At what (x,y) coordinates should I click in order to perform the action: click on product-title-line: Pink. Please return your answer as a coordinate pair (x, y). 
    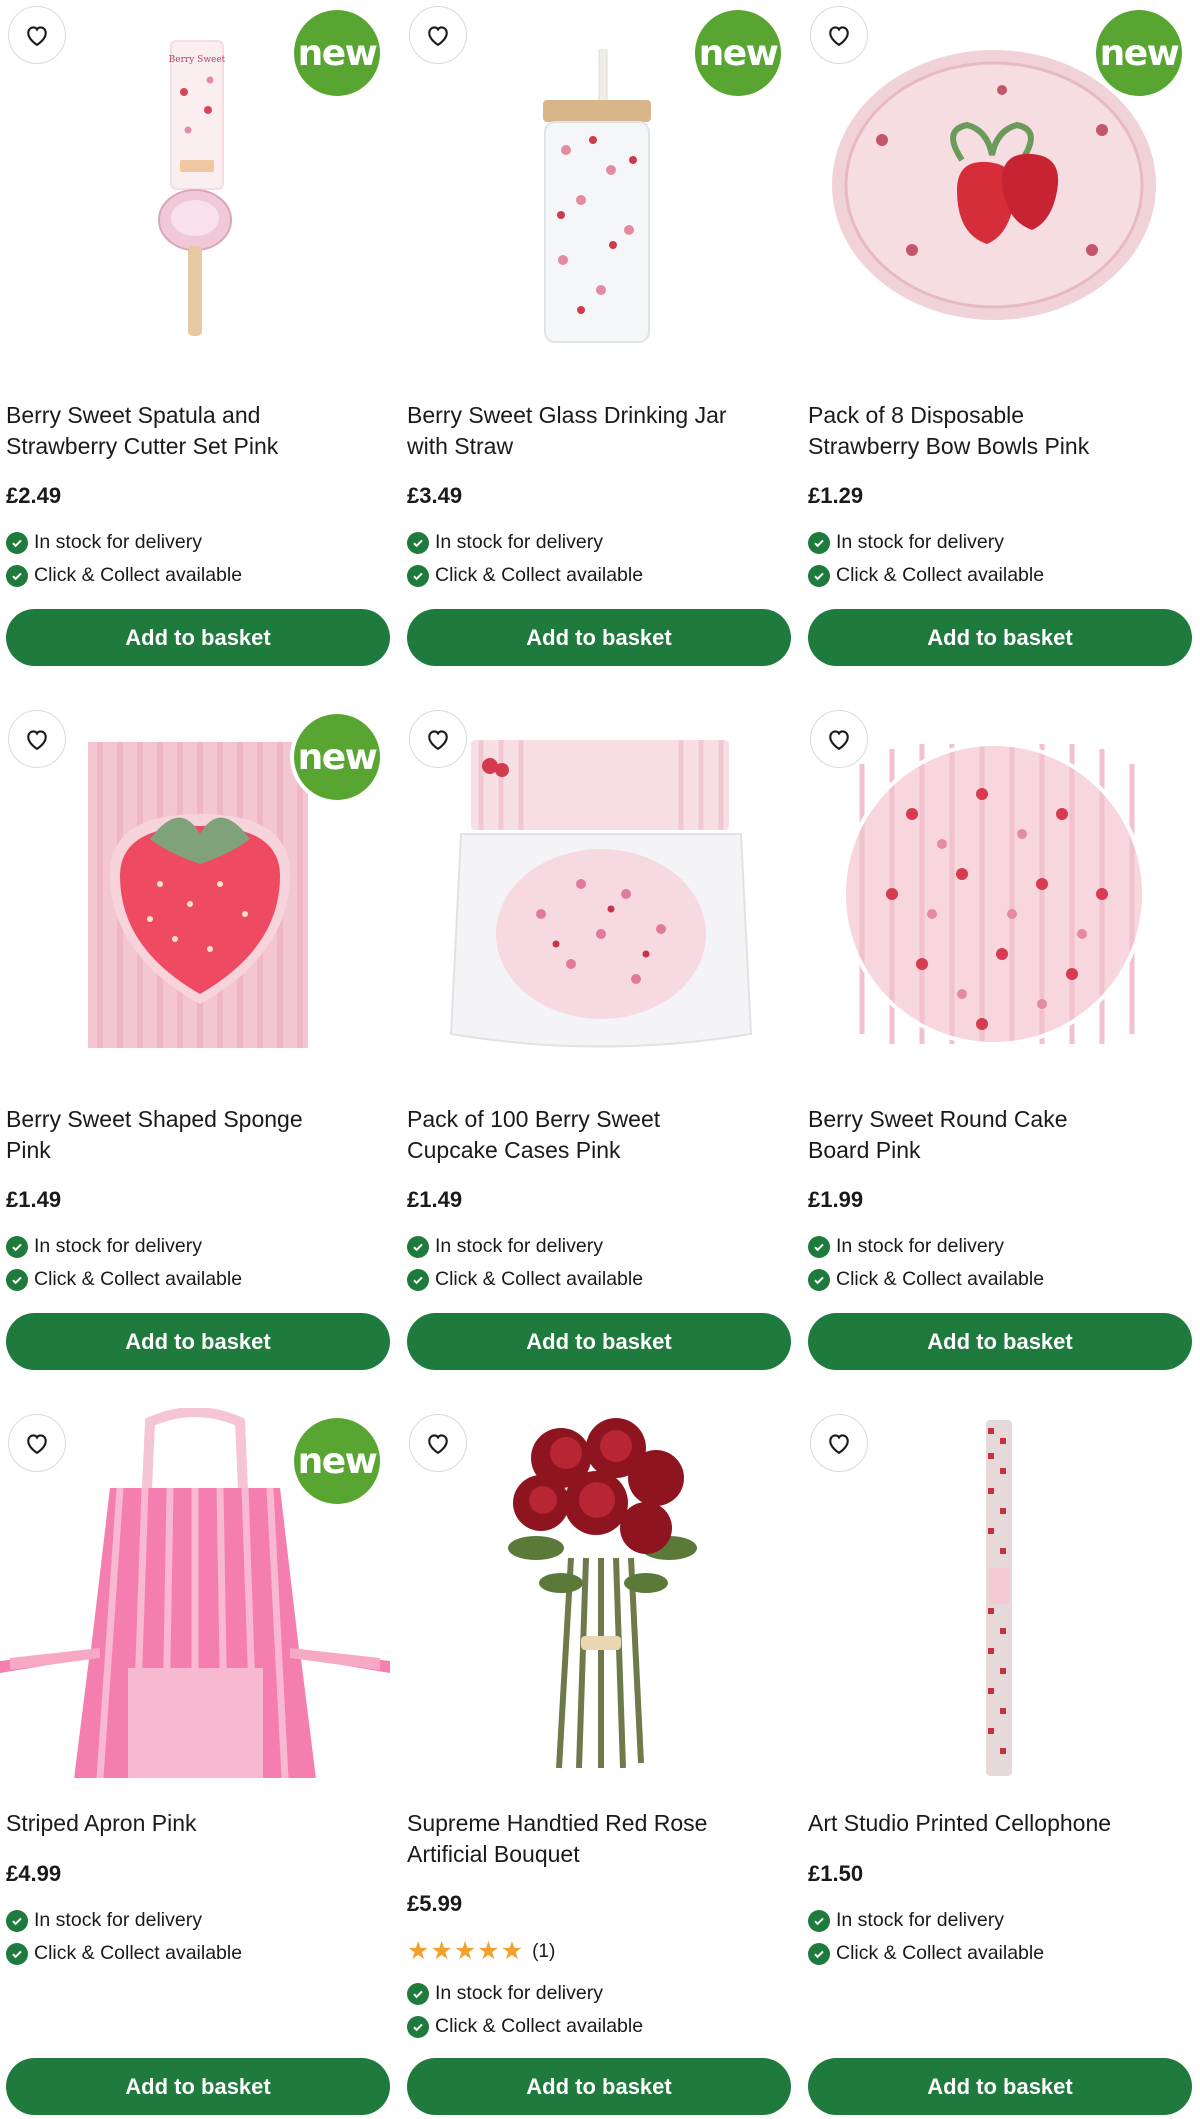
    Looking at the image, I should click on (196, 1150).